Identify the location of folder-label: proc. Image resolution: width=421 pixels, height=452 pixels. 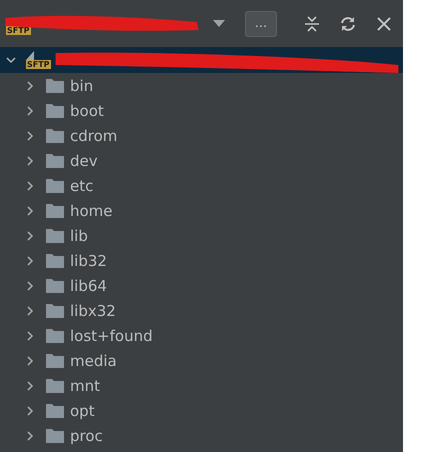
(86, 435).